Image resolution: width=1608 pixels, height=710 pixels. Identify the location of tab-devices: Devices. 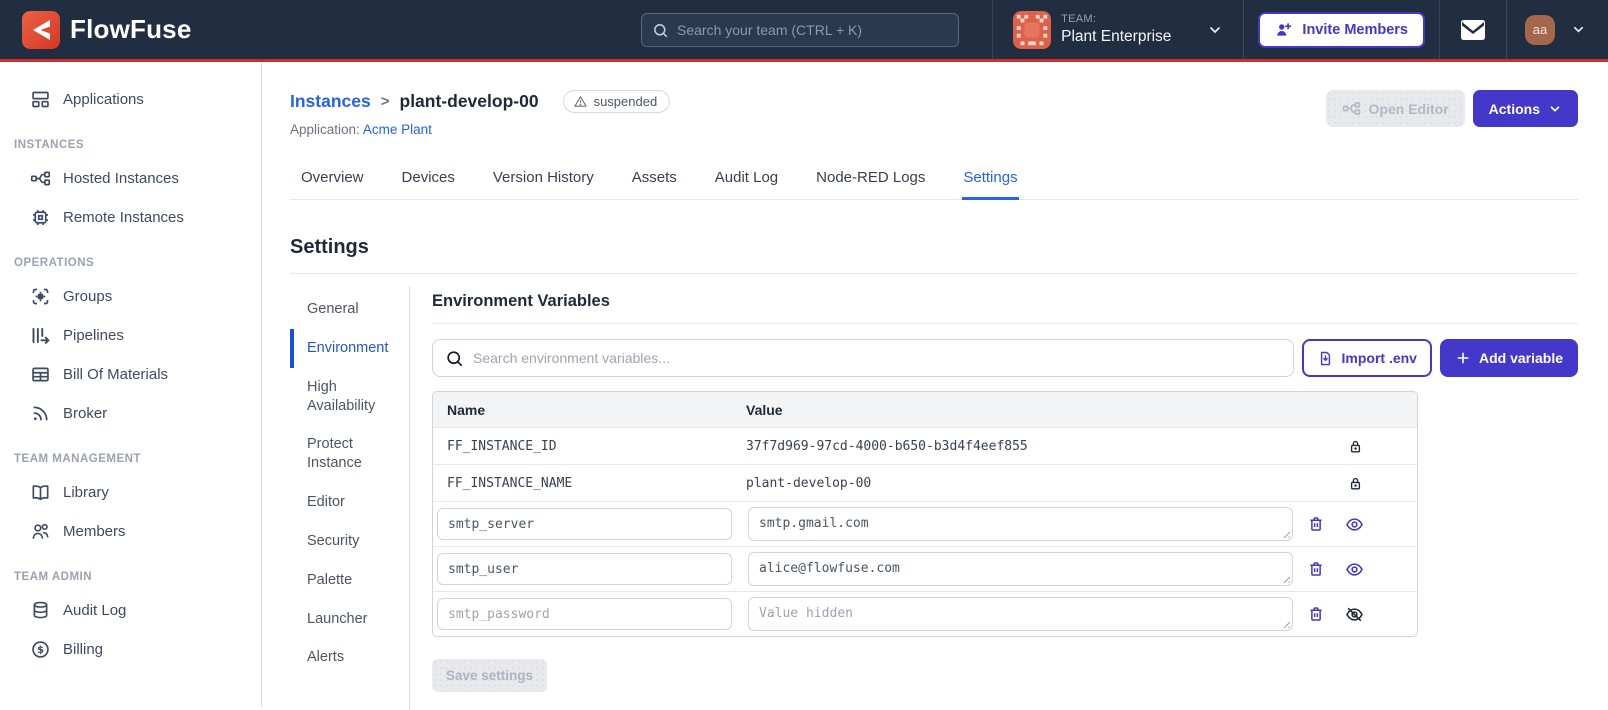
(428, 180).